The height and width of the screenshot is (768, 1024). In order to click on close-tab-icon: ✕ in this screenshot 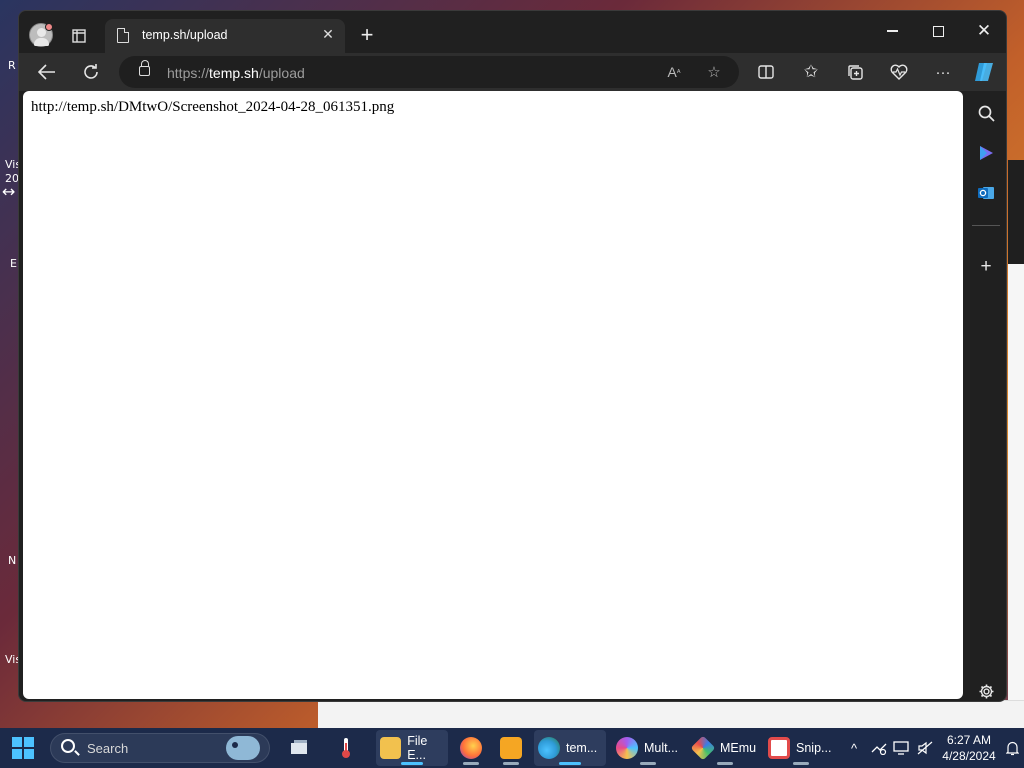, I will do `click(328, 34)`.